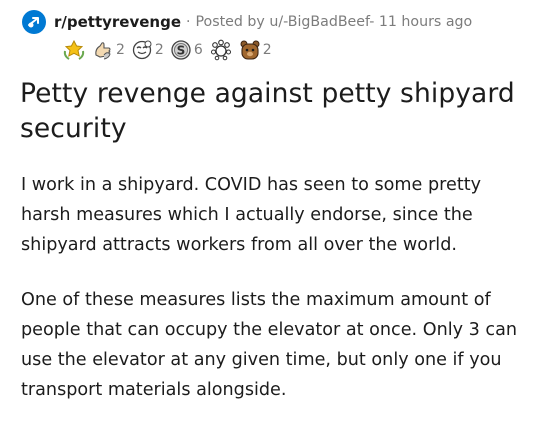 This screenshot has width=544, height=421. I want to click on svg-text: S, so click(181, 51).